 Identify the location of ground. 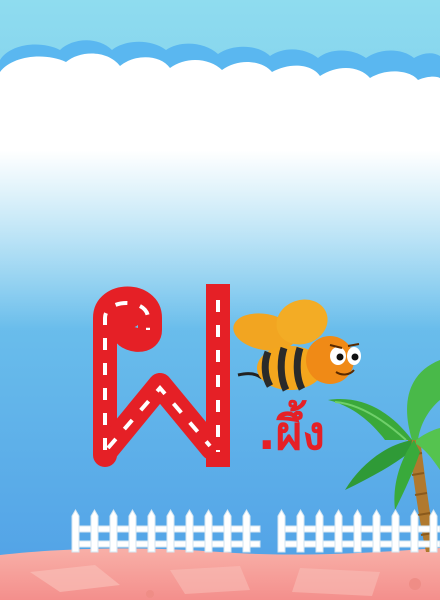
(220, 574).